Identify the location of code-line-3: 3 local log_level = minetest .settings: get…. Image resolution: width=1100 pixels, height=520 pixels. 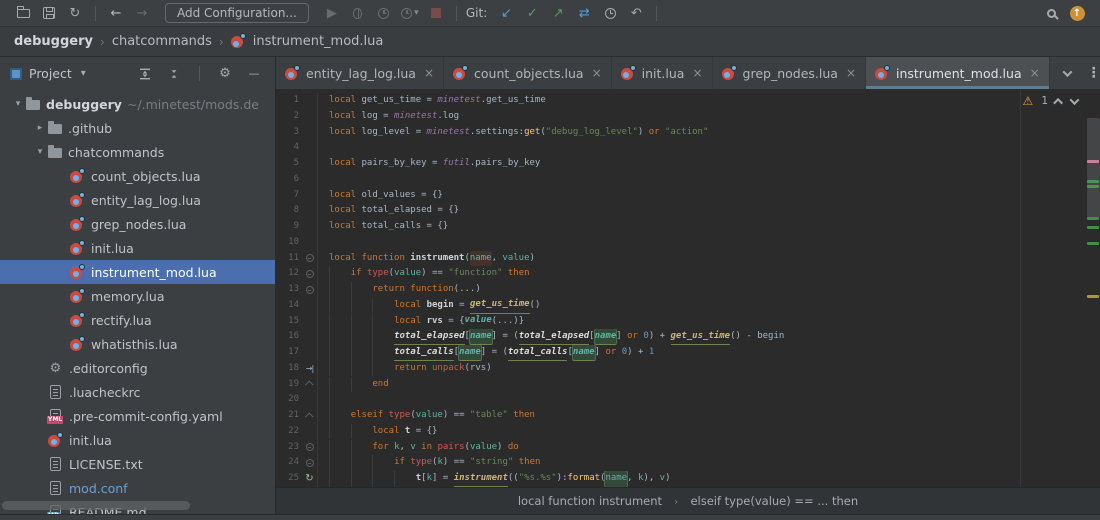
(688, 132).